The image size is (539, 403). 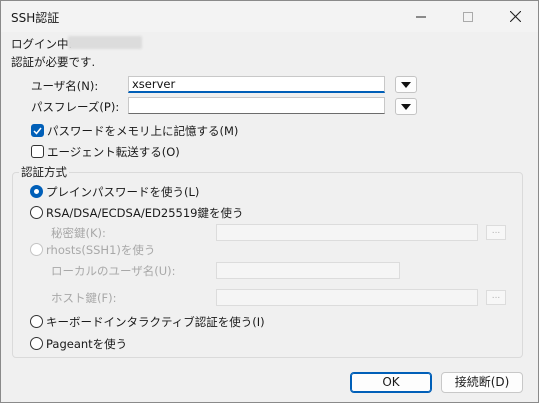 What do you see at coordinates (256, 105) in the screenshot?
I see `passphrase-input` at bounding box center [256, 105].